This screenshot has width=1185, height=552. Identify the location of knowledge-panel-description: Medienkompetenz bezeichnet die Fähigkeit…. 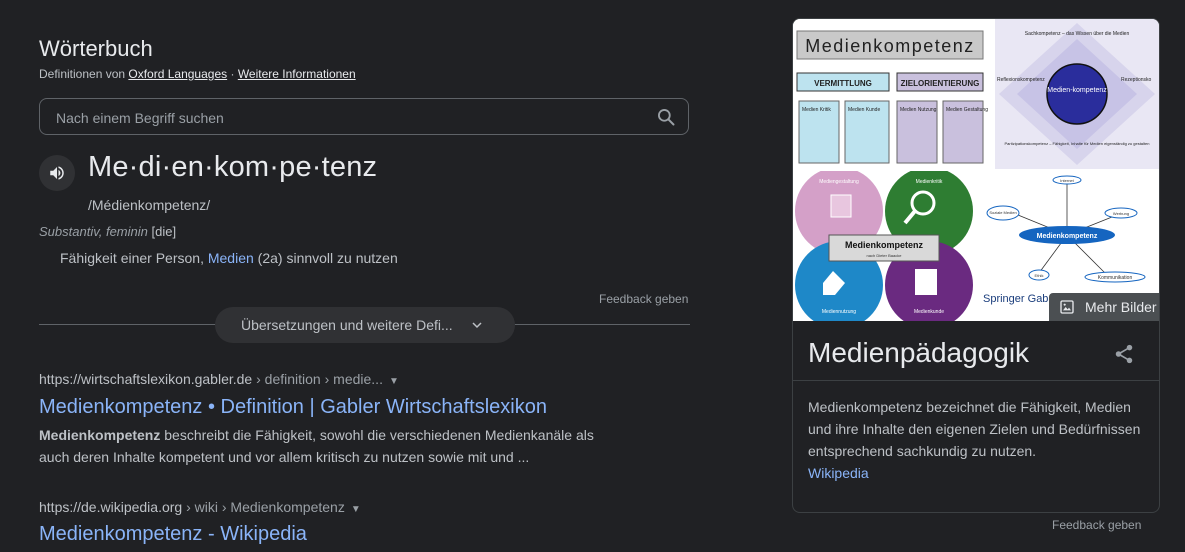
(978, 440).